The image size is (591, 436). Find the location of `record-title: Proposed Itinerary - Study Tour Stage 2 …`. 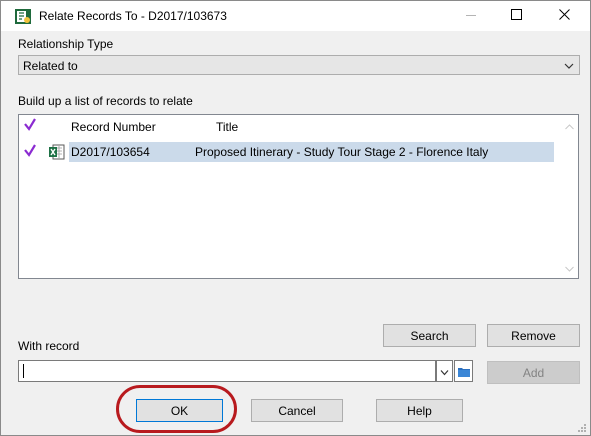

record-title: Proposed Itinerary - Study Tour Stage 2 … is located at coordinates (342, 152).